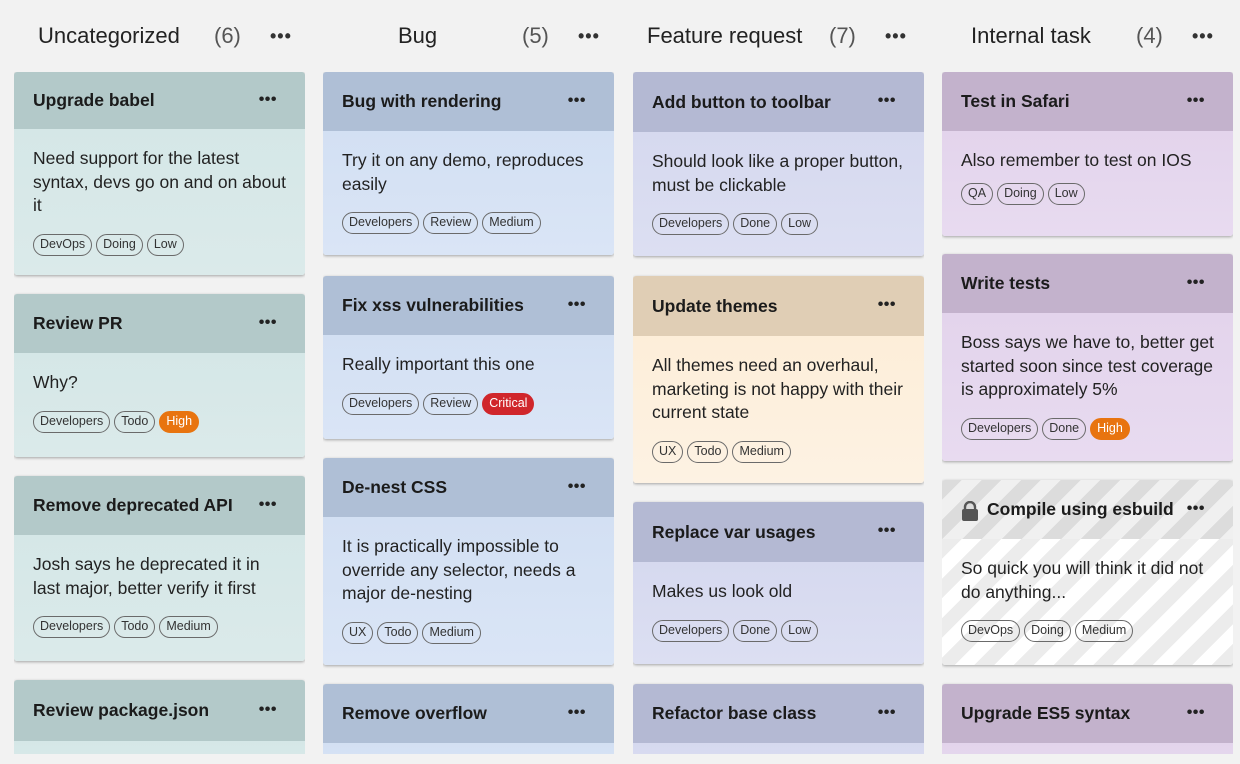 This screenshot has height=764, width=1240. I want to click on card-title: Test in Safari, so click(1015, 101).